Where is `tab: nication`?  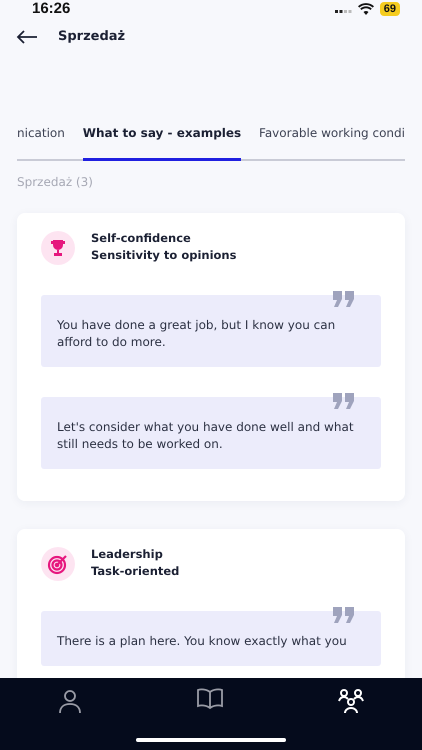
tab: nication is located at coordinates (41, 139).